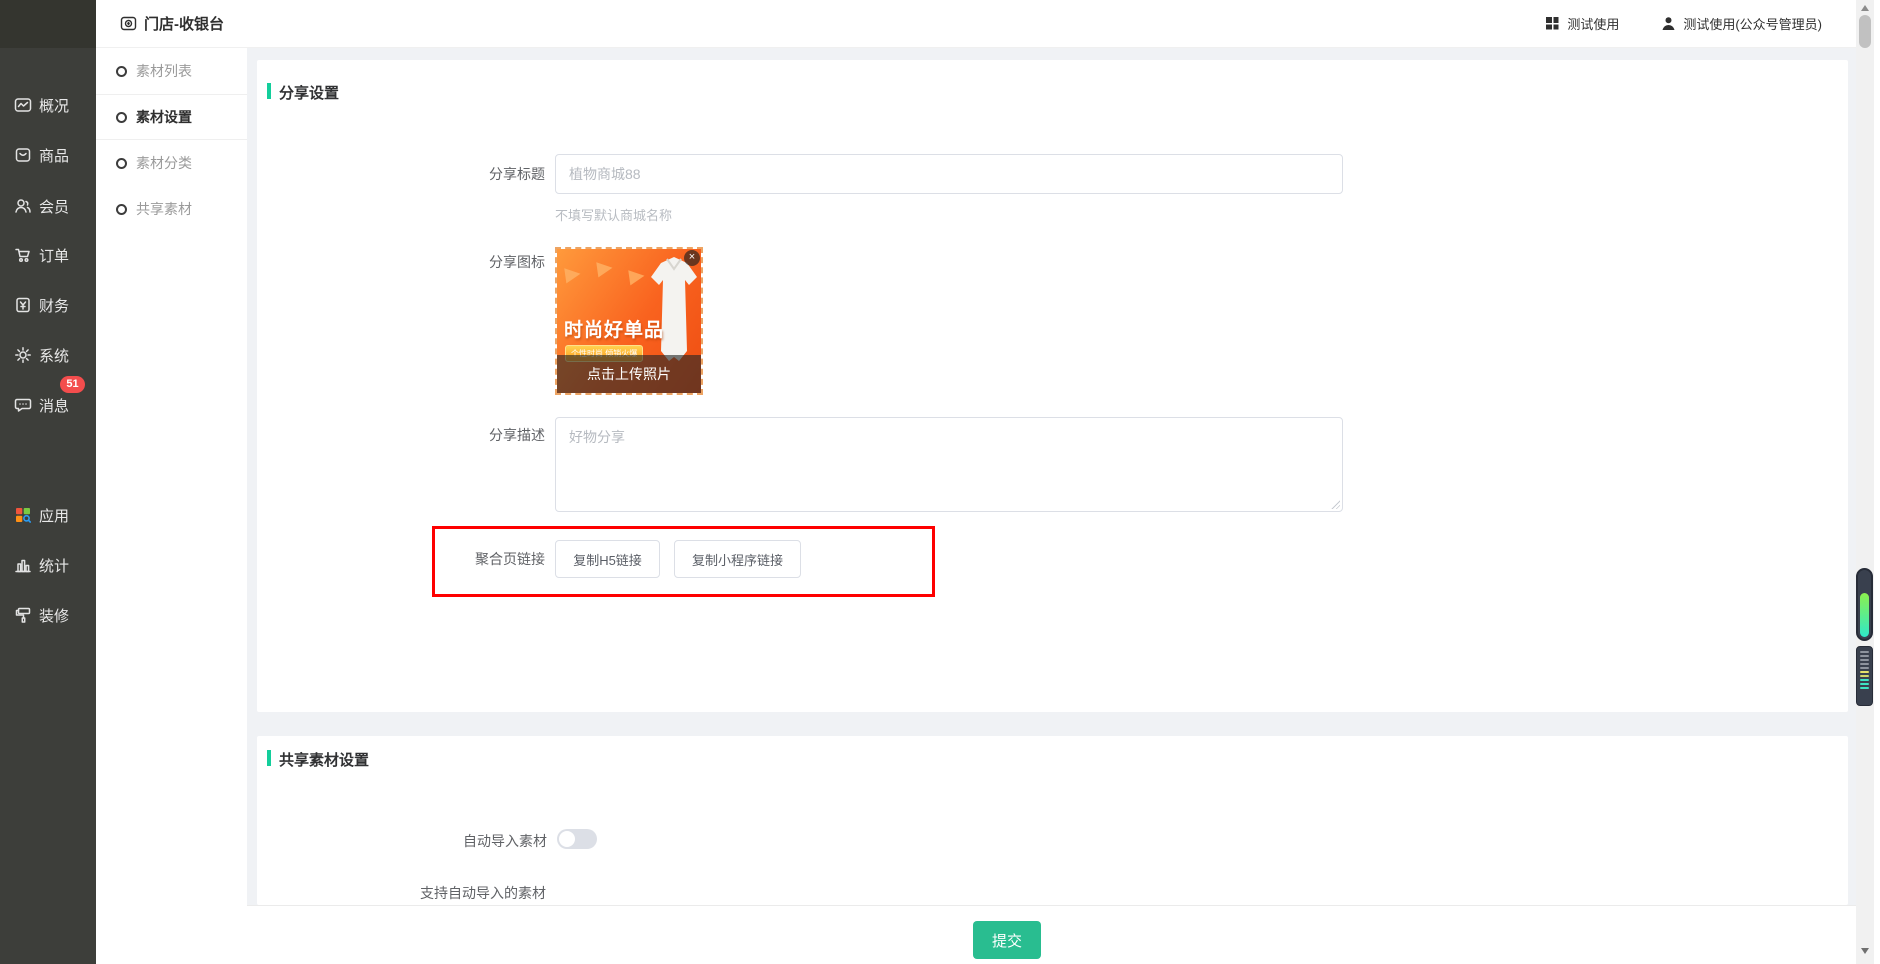 This screenshot has height=964, width=1880. I want to click on sidebar-item-apps: 应用, so click(48, 515).